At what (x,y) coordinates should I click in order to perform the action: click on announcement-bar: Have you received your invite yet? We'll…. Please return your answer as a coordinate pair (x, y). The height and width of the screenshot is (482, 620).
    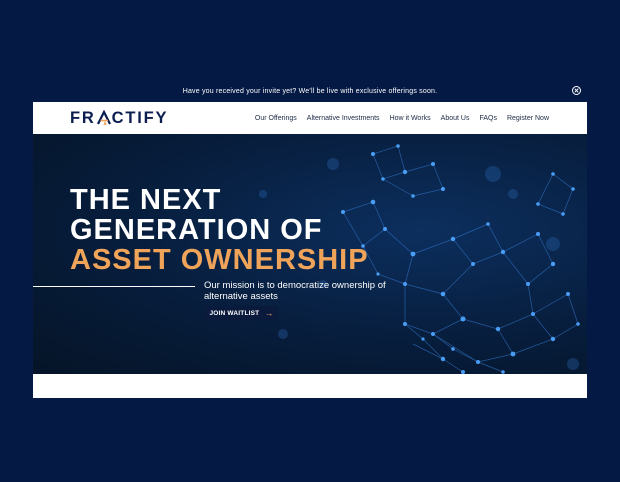
    Looking at the image, I should click on (310, 91).